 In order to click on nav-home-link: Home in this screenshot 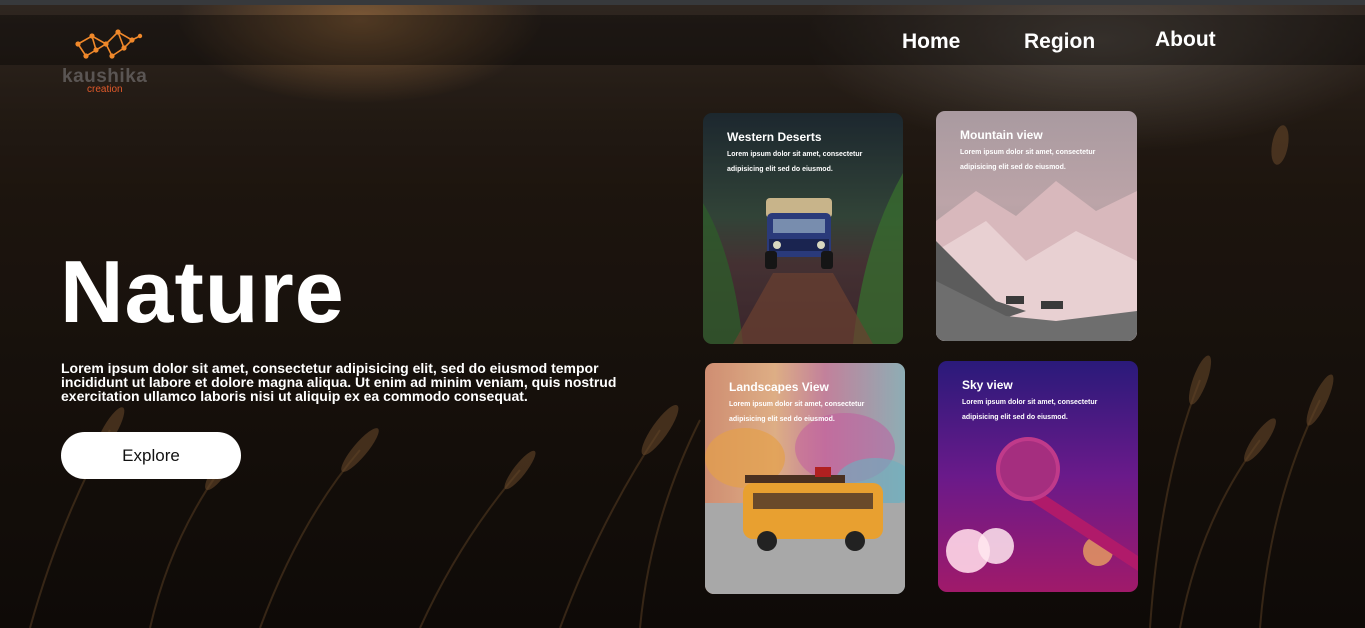, I will do `click(931, 42)`.